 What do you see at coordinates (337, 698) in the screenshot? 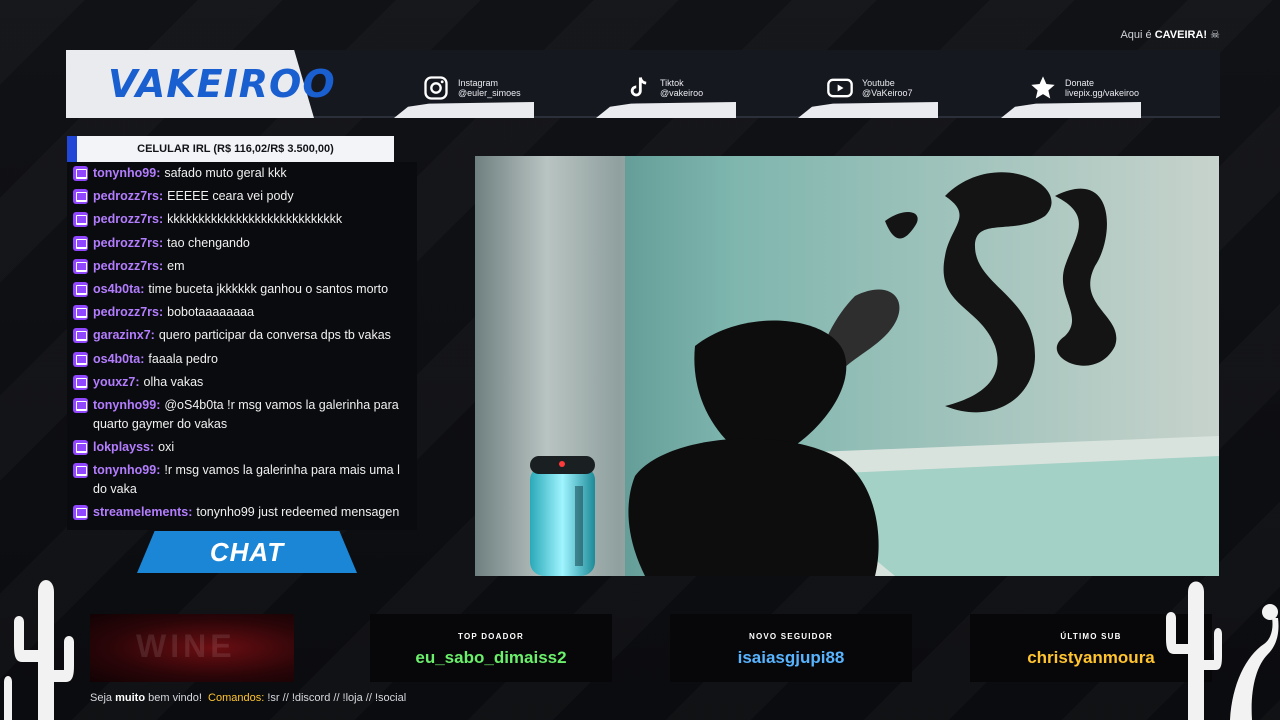
I see `commands-list: !sr // !discord // !loja // !social` at bounding box center [337, 698].